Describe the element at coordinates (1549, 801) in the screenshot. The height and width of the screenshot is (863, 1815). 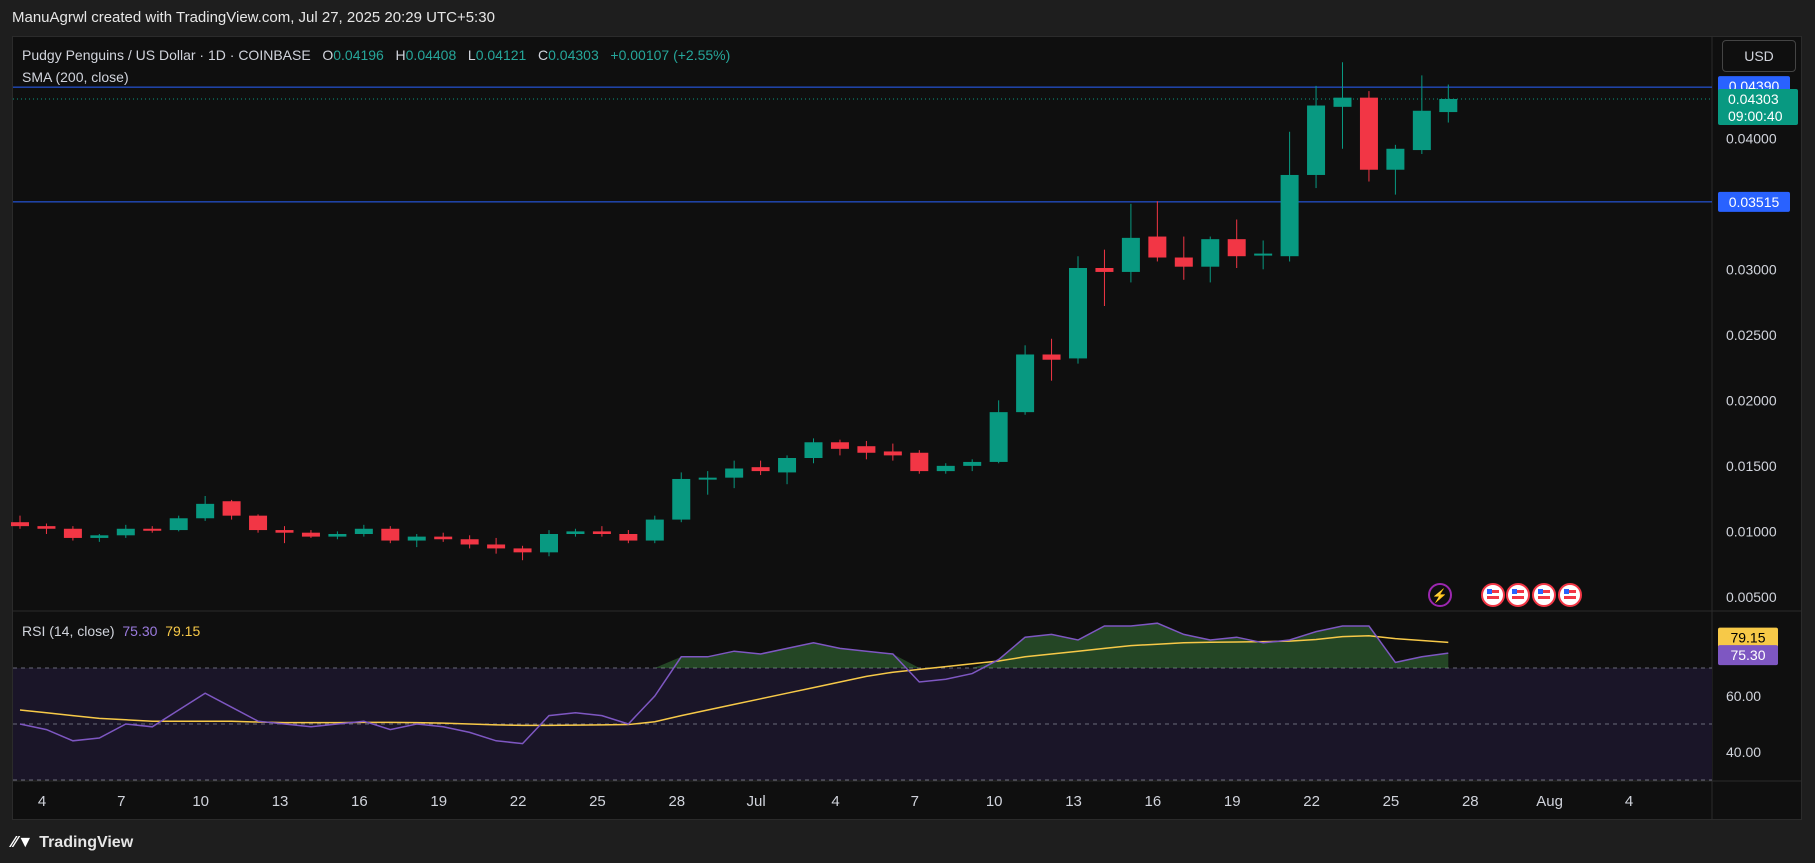
I see `time-axis-tick-label: Aug` at that location.